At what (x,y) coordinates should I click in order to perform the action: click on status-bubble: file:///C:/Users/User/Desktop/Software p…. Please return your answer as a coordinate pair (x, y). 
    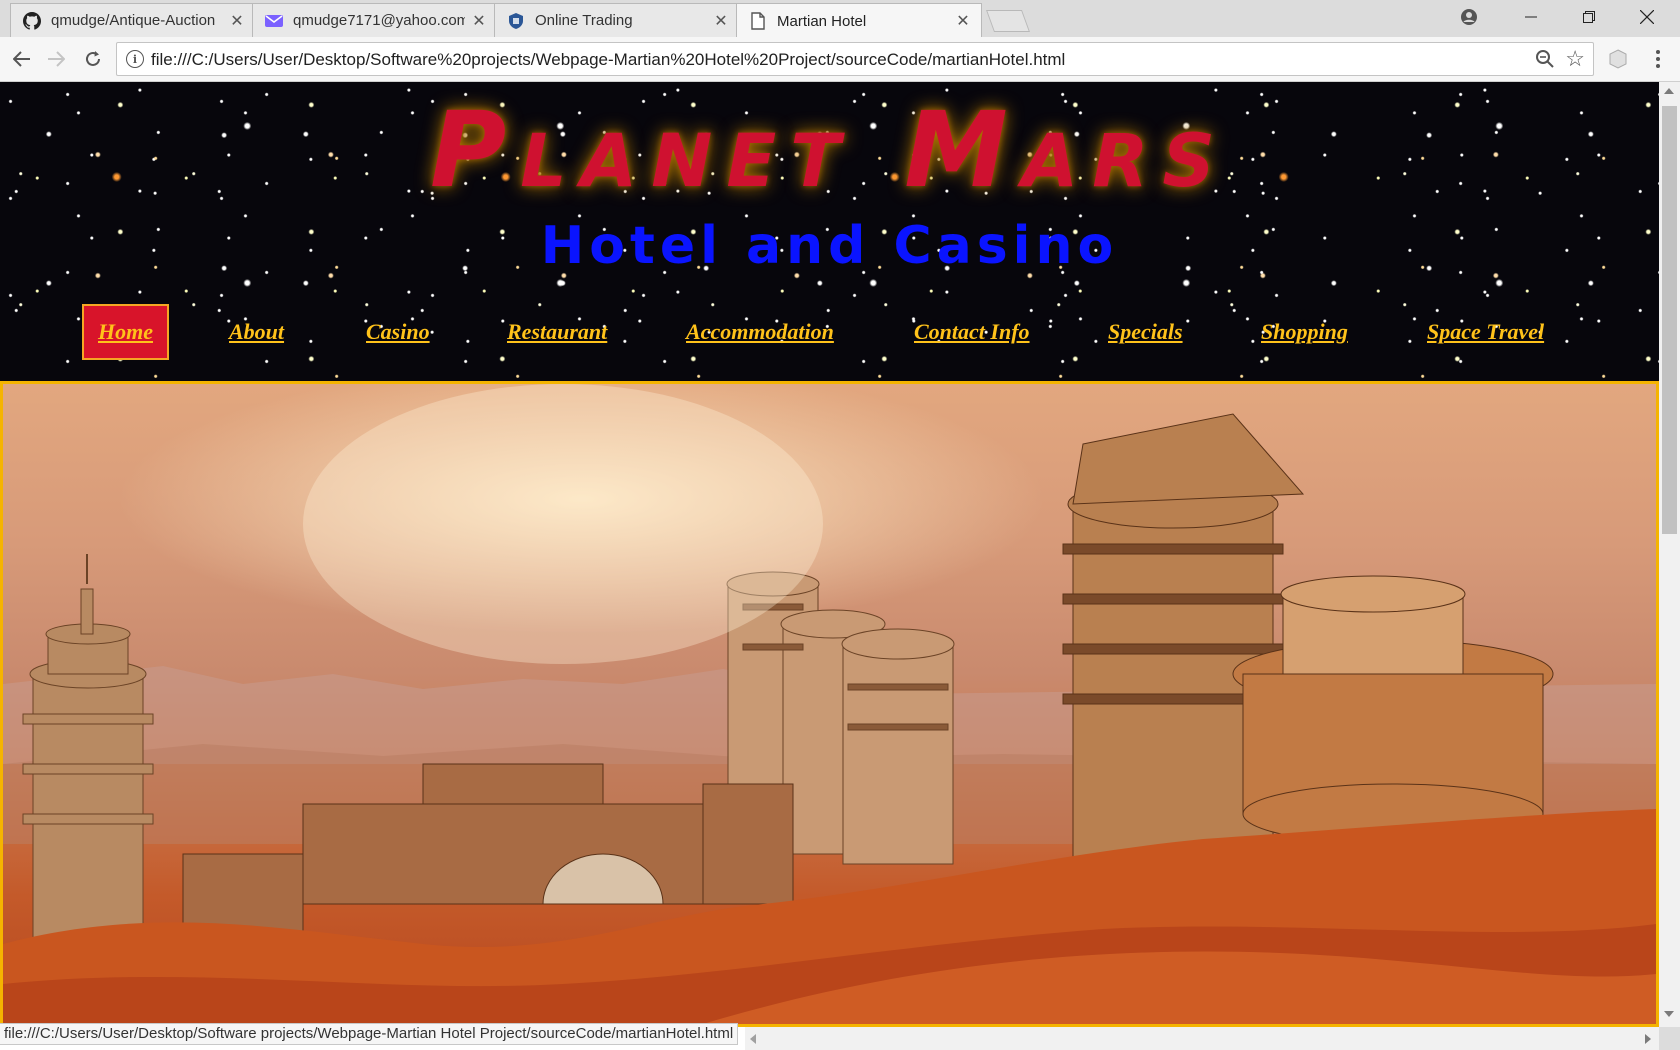
    Looking at the image, I should click on (369, 1034).